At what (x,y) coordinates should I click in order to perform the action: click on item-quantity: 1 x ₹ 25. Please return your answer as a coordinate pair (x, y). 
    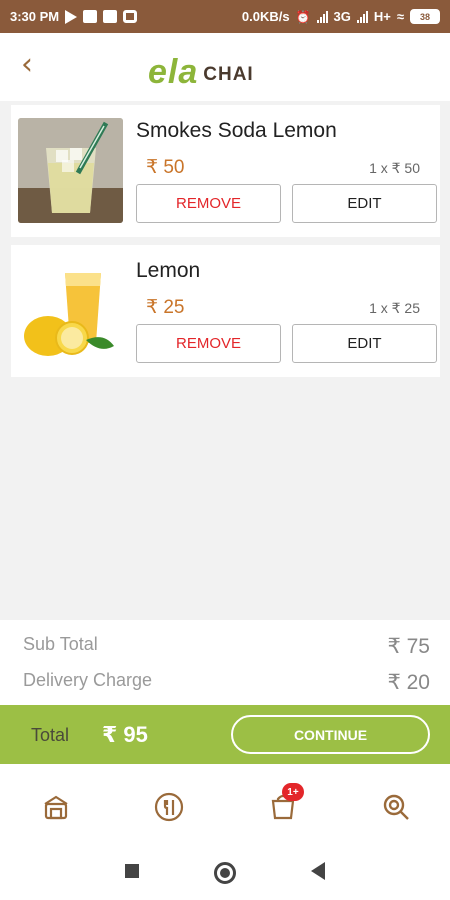
    Looking at the image, I should click on (394, 308).